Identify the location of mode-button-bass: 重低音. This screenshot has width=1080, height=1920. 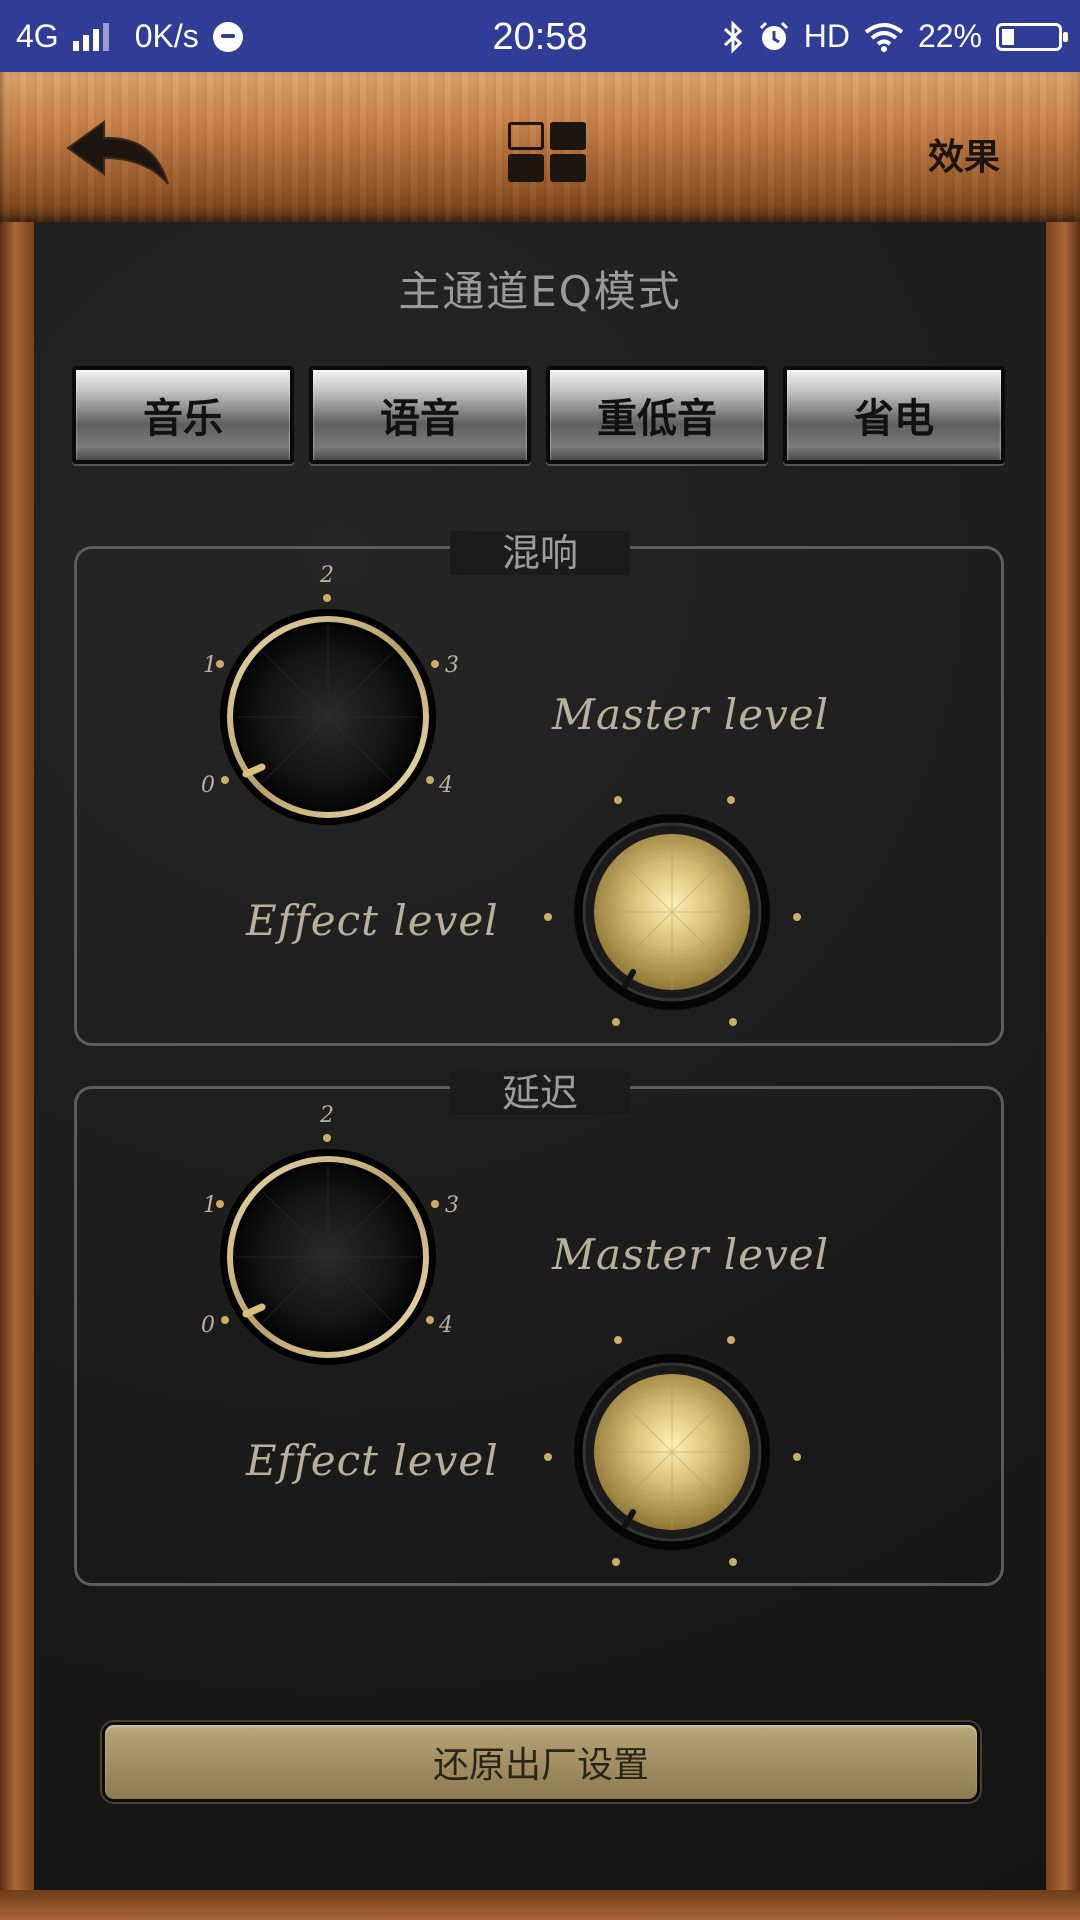
(657, 415).